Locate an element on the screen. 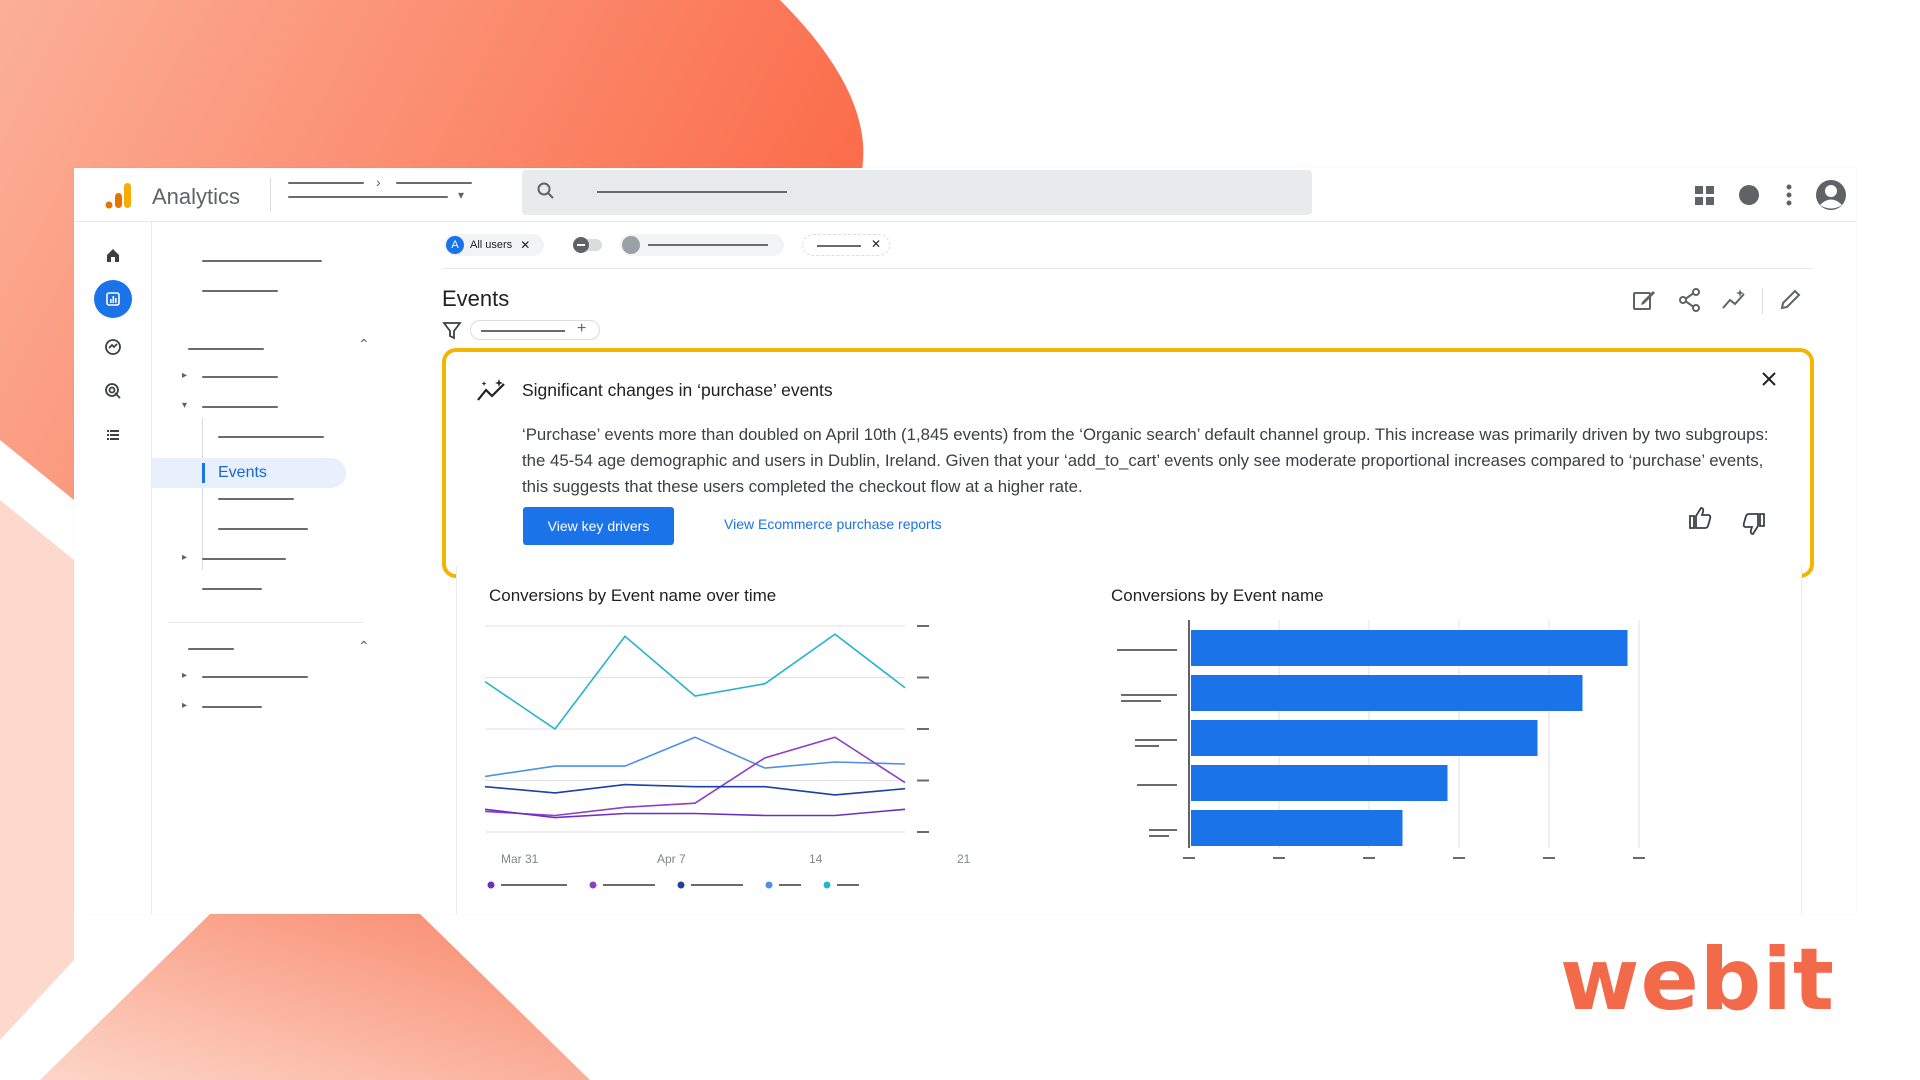 Image resolution: width=1920 pixels, height=1080 pixels. more-vert-icon is located at coordinates (1789, 195).